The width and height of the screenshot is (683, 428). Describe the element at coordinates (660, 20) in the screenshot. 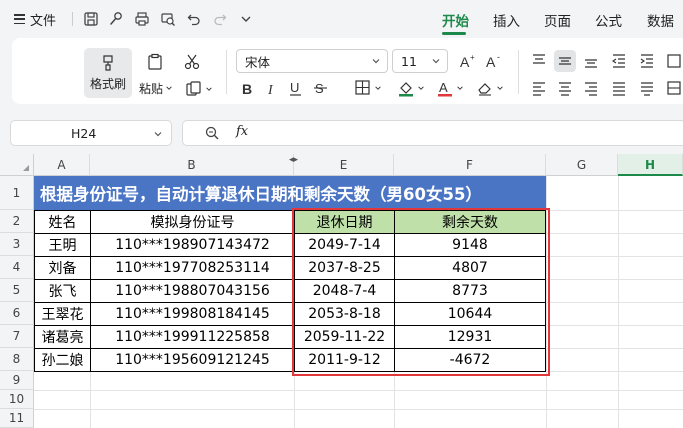

I see `tab-data: 数据` at that location.